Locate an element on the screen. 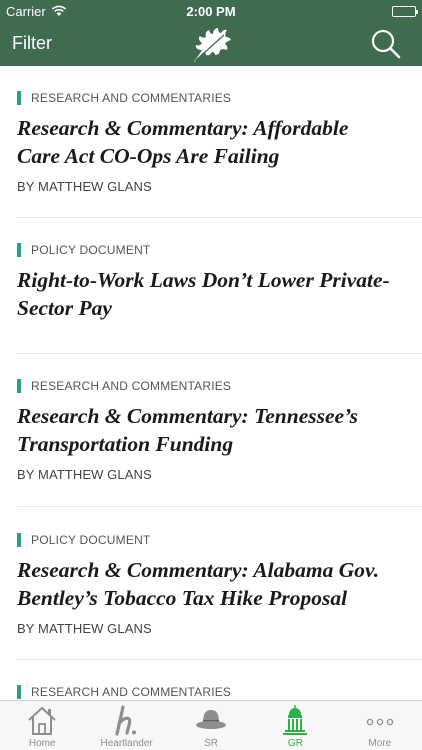 The width and height of the screenshot is (422, 750). navigation-bar: Filter is located at coordinates (211, 44).